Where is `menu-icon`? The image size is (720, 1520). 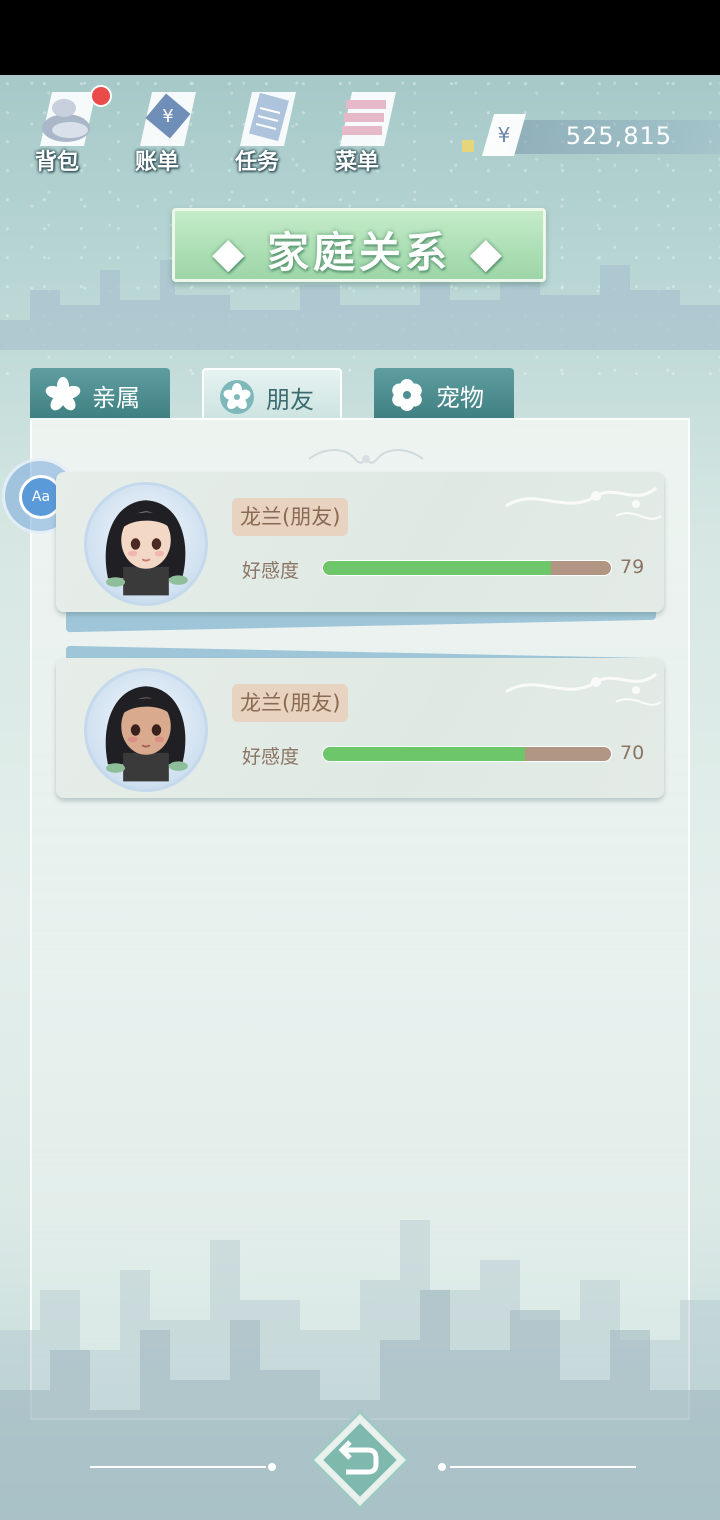
menu-icon is located at coordinates (368, 119).